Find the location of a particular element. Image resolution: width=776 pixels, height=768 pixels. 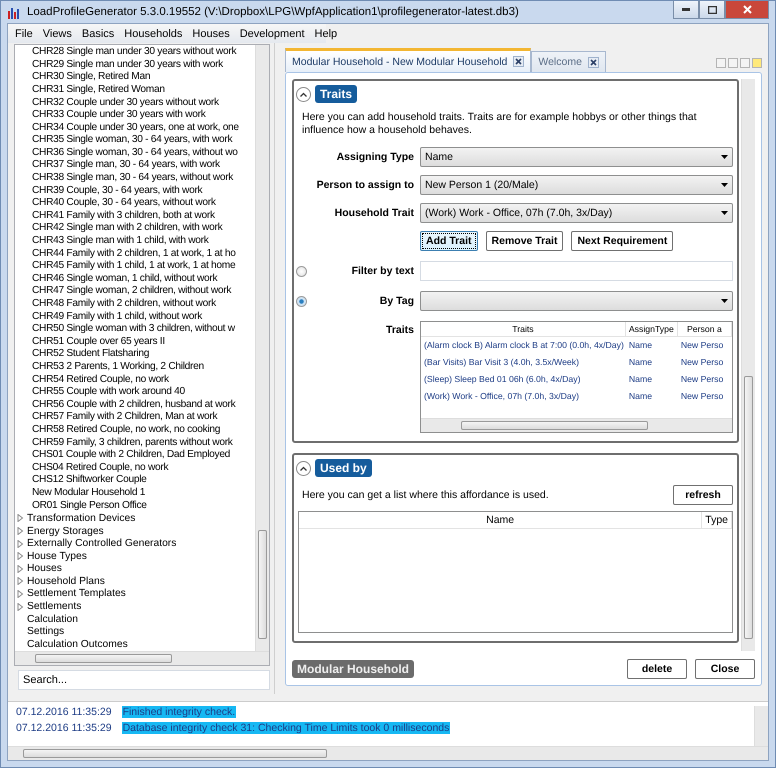

tree-item: OR01 Single Person Office is located at coordinates (135, 506).